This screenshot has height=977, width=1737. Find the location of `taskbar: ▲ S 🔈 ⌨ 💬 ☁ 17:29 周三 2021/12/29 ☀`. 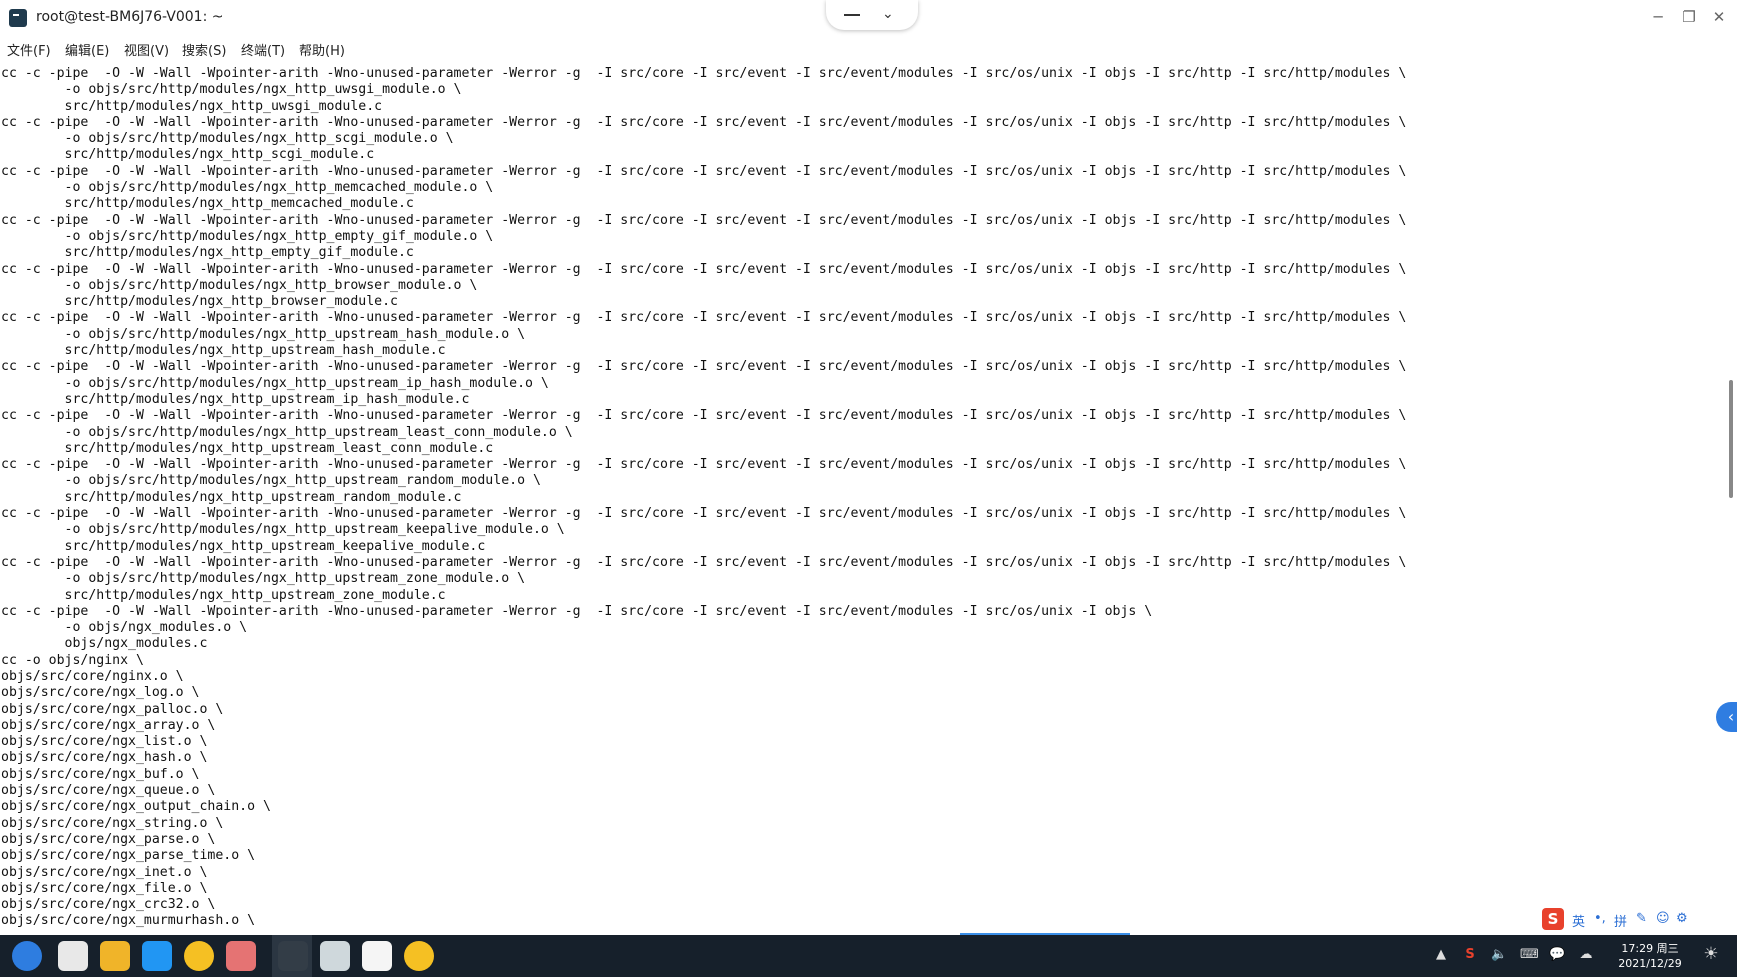

taskbar: ▲ S 🔈 ⌨ 💬 ☁ 17:29 周三 2021/12/29 ☀ is located at coordinates (868, 956).